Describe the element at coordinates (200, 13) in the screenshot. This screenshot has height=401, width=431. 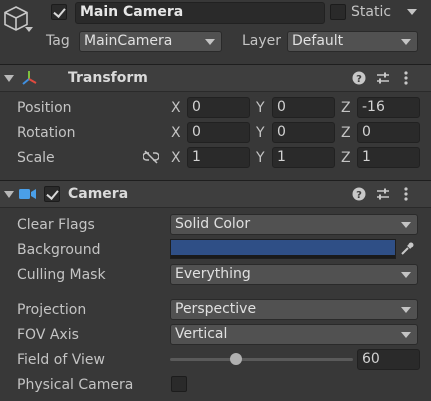
I see `object-name-field: Main Camera` at that location.